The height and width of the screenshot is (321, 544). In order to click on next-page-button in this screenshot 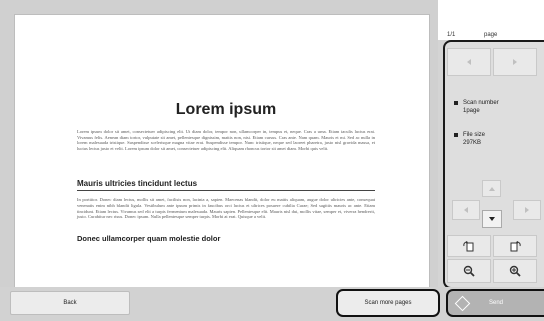, I will do `click(515, 62)`.